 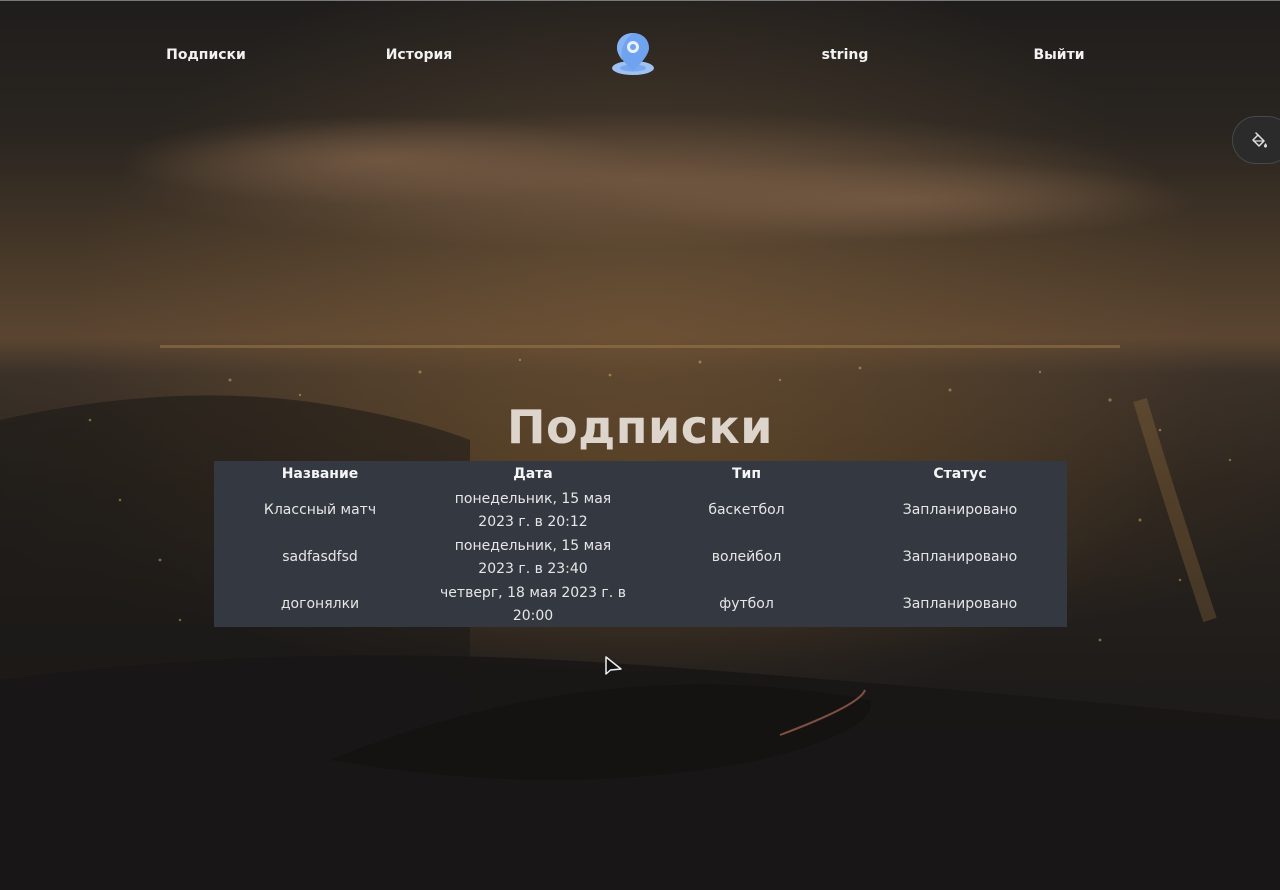 What do you see at coordinates (533, 604) in the screenshot?
I see `cell-date: четверг, 18 мая 2023 г. в 20:00` at bounding box center [533, 604].